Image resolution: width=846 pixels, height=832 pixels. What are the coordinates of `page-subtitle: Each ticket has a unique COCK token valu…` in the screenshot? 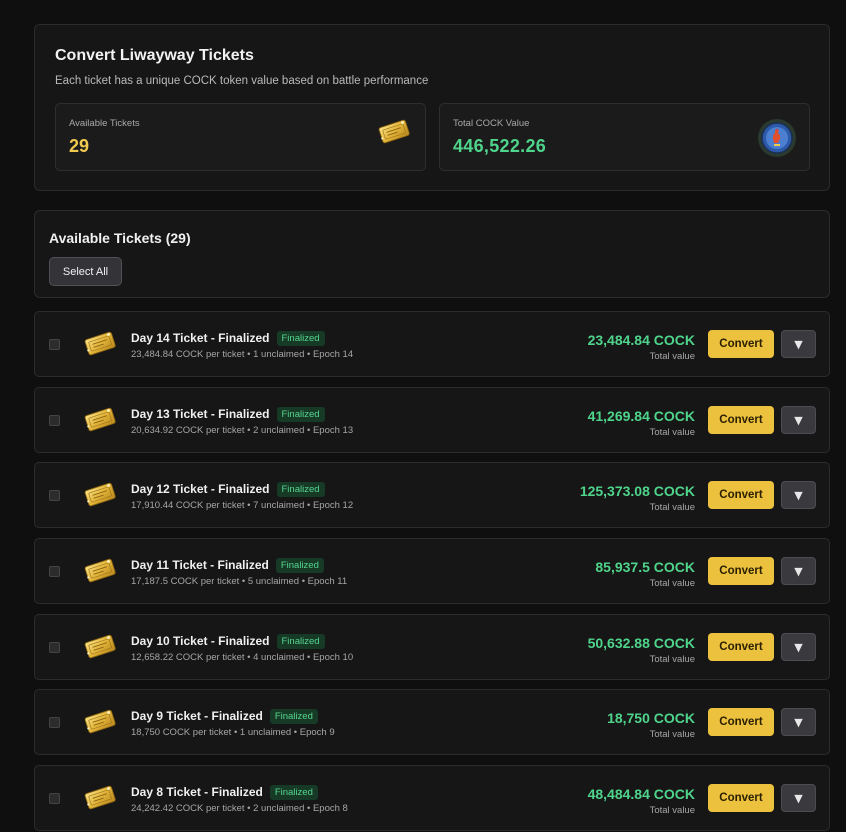 It's located at (242, 81).